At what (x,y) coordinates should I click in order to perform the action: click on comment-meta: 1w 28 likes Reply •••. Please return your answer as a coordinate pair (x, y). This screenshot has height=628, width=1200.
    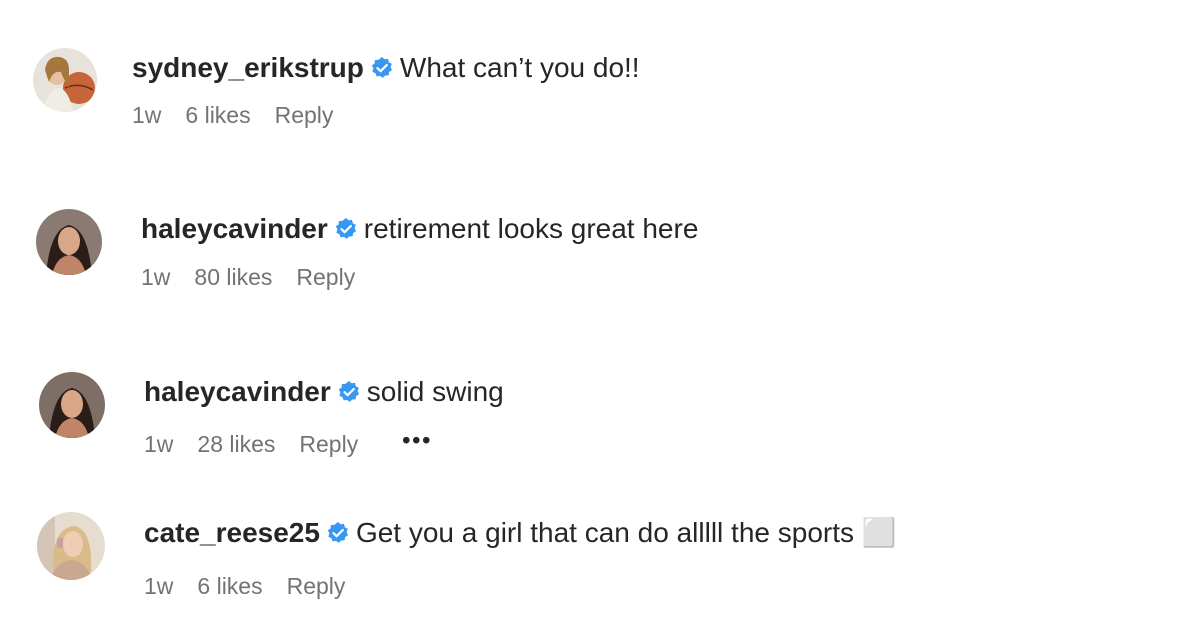
    Looking at the image, I should click on (288, 442).